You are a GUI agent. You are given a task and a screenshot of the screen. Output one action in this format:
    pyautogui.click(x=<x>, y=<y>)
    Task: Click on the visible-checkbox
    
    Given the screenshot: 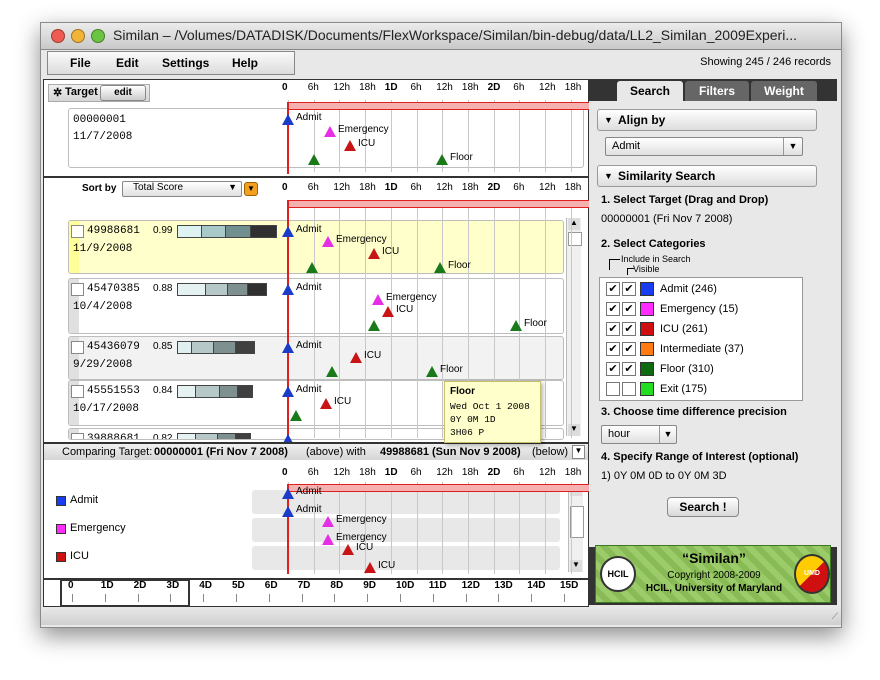 What is the action you would take?
    pyautogui.click(x=629, y=389)
    